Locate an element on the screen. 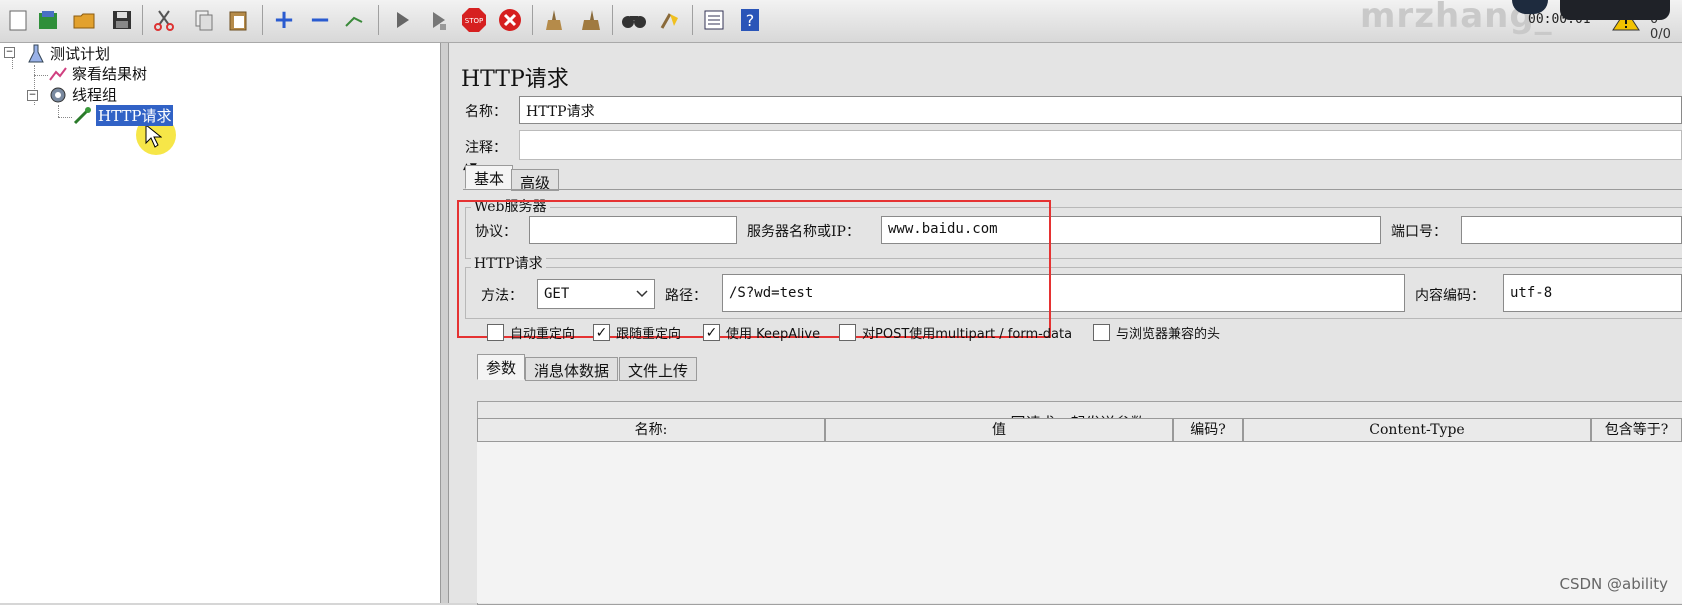 This screenshot has width=1682, height=605. paste-icon is located at coordinates (238, 20).